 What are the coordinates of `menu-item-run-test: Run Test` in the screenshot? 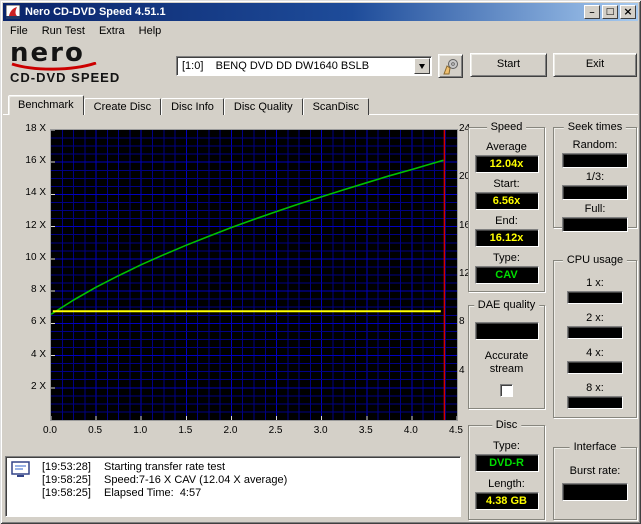 It's located at (63, 31).